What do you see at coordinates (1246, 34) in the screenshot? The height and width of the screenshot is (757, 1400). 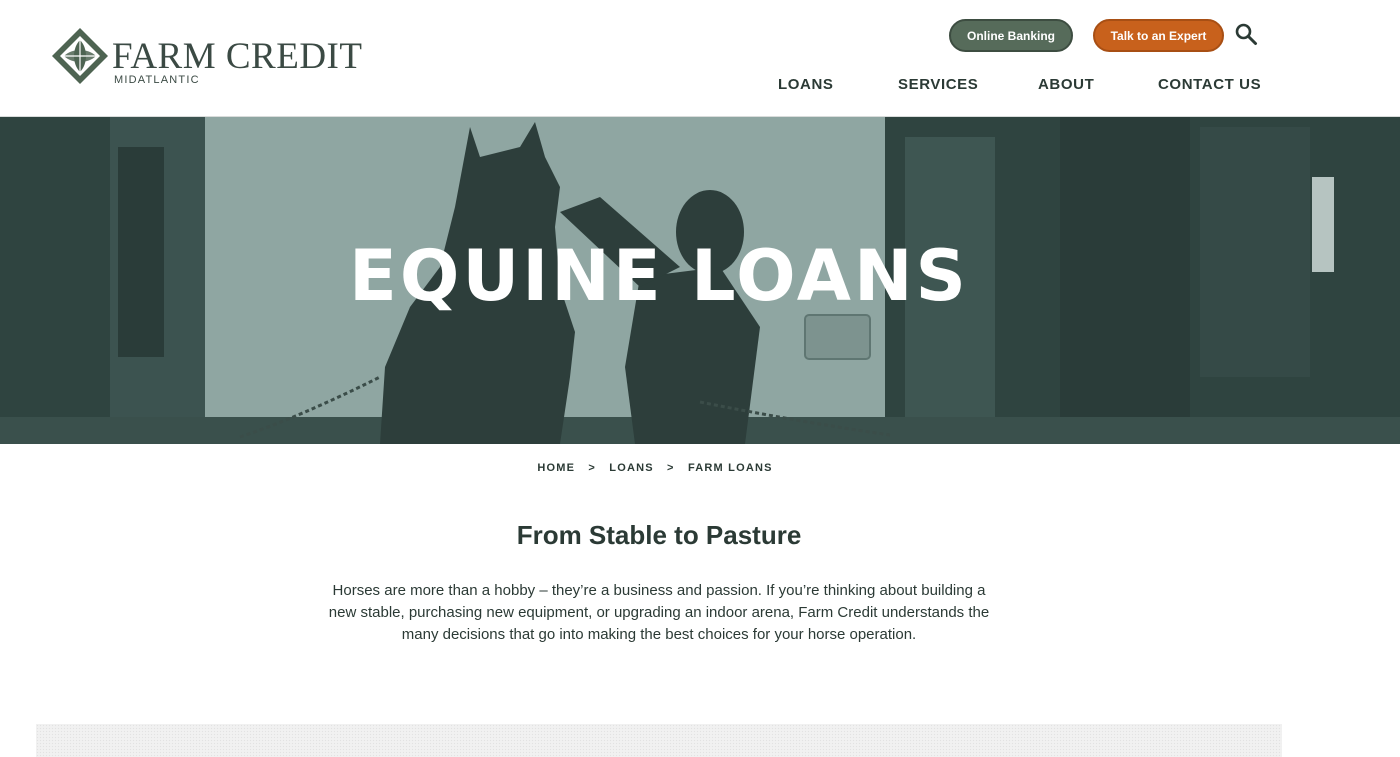 I see `search-icon` at bounding box center [1246, 34].